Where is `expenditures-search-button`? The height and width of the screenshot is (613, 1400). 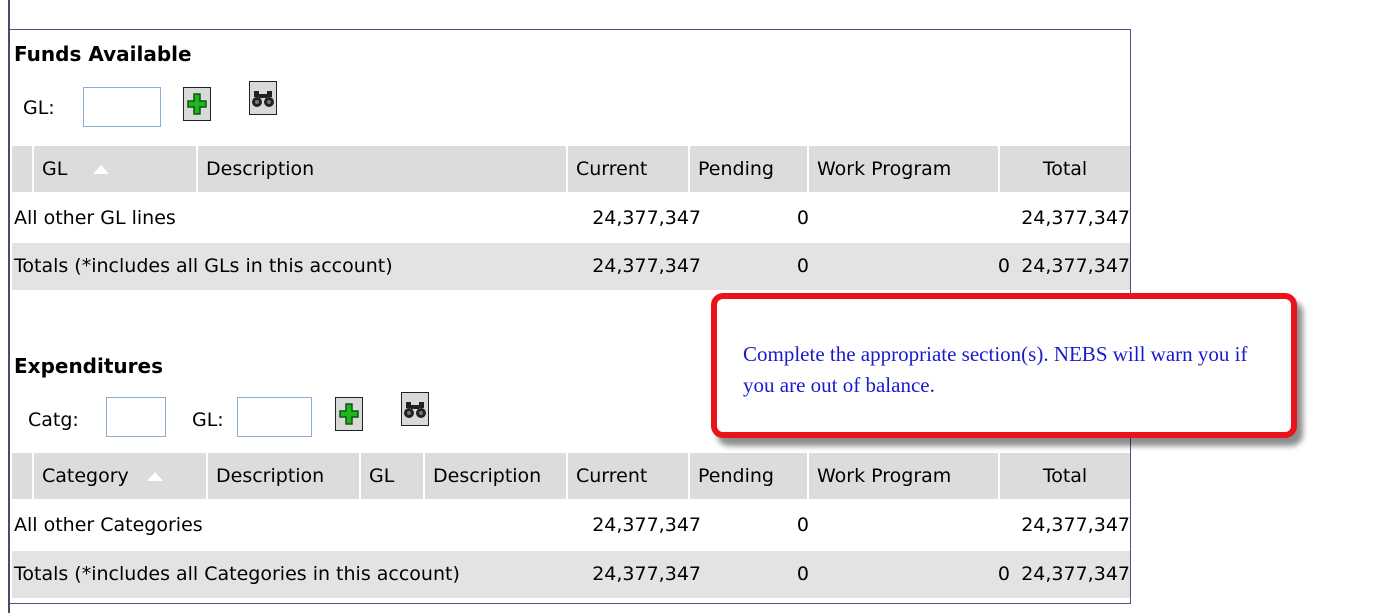
expenditures-search-button is located at coordinates (415, 409).